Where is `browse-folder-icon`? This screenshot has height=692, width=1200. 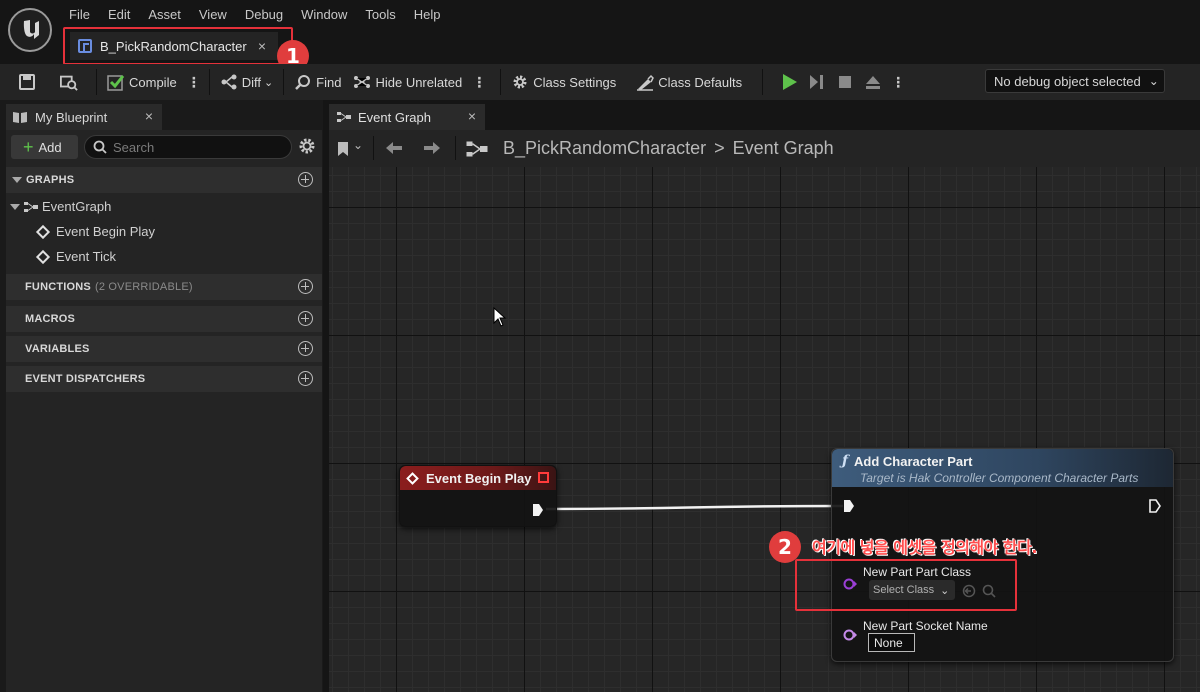
browse-folder-icon is located at coordinates (69, 83).